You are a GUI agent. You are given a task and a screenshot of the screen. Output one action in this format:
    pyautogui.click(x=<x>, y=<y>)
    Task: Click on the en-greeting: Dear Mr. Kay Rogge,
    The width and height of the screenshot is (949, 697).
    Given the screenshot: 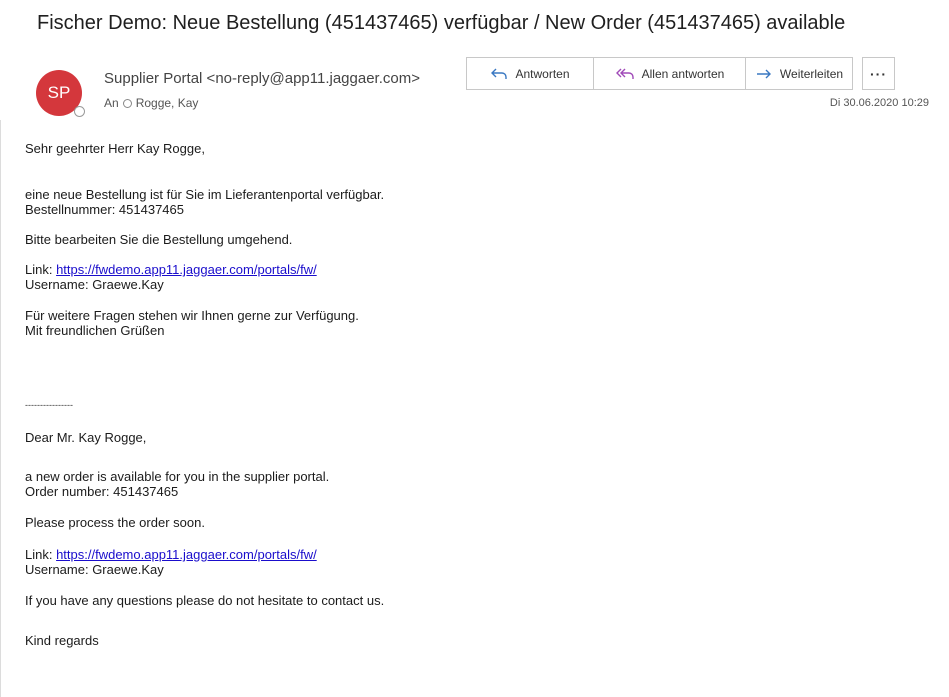 What is the action you would take?
    pyautogui.click(x=86, y=437)
    